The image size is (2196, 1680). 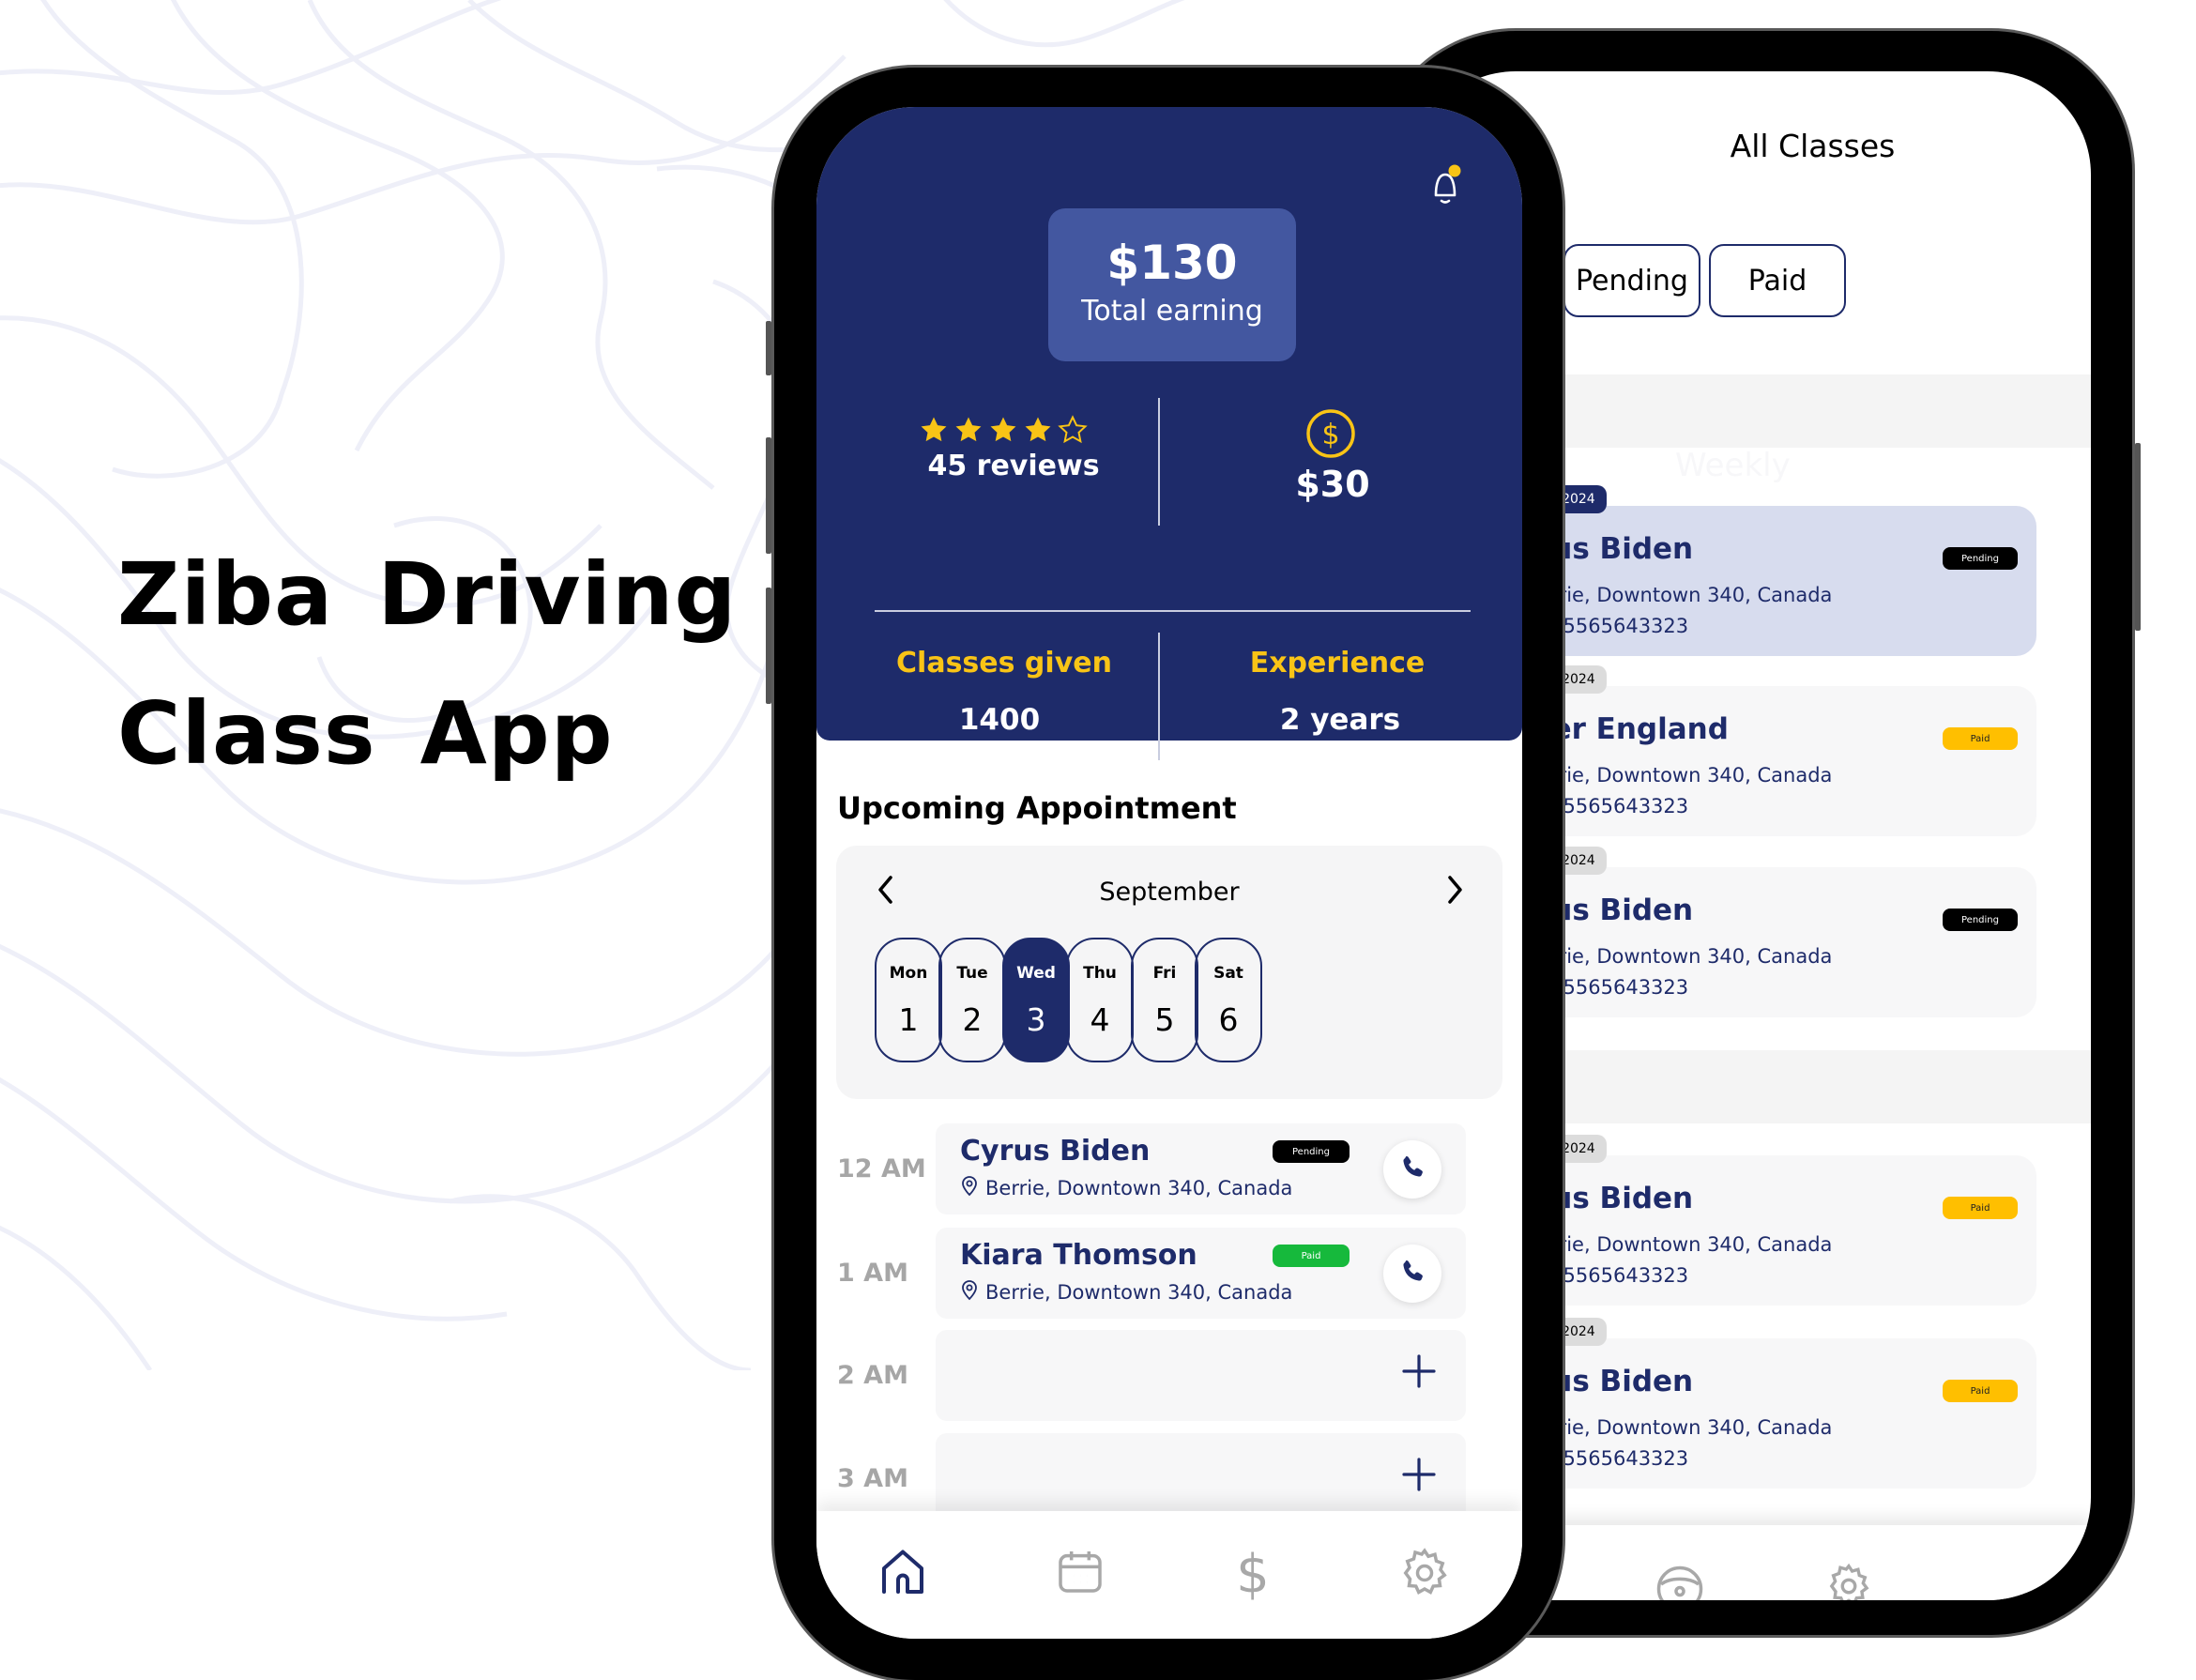 I want to click on day-number: 4, so click(x=1100, y=1019).